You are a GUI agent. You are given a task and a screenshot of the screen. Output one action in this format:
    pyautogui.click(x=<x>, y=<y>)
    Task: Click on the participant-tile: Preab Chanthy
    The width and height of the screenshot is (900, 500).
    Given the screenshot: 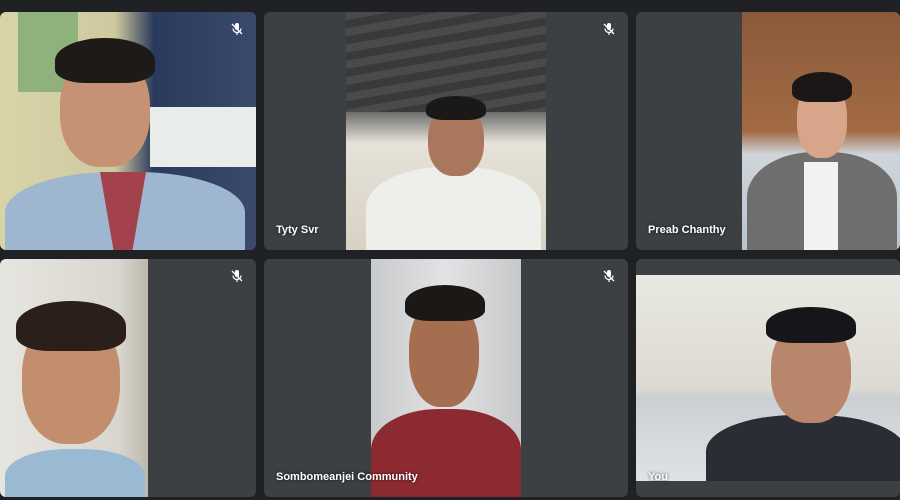 What is the action you would take?
    pyautogui.click(x=768, y=131)
    